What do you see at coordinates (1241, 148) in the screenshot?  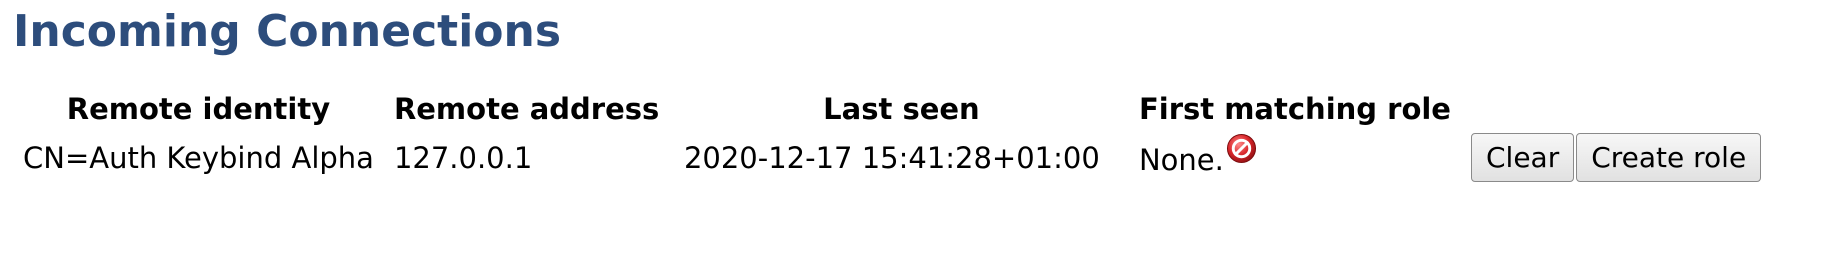 I see `no-entry-icon` at bounding box center [1241, 148].